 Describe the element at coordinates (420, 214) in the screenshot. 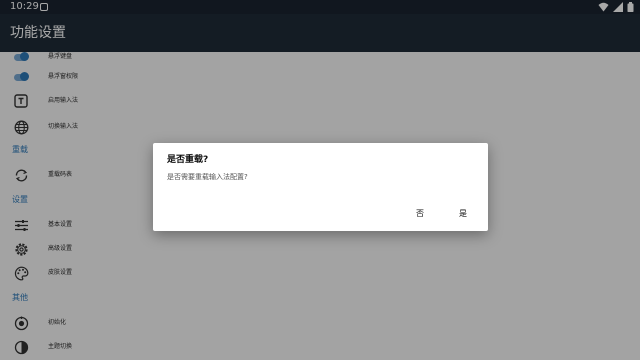

I see `no-button: 否` at that location.